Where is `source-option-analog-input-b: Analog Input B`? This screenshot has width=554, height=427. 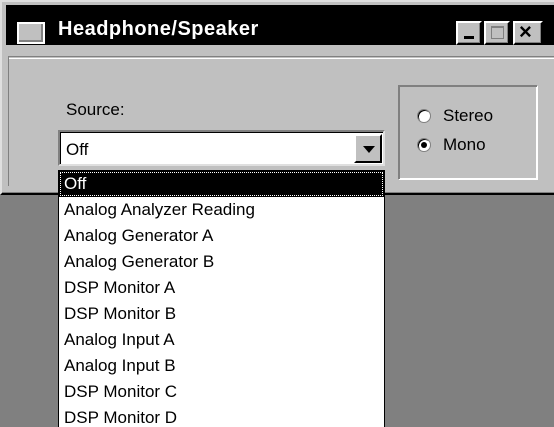
source-option-analog-input-b: Analog Input B is located at coordinates (221, 366).